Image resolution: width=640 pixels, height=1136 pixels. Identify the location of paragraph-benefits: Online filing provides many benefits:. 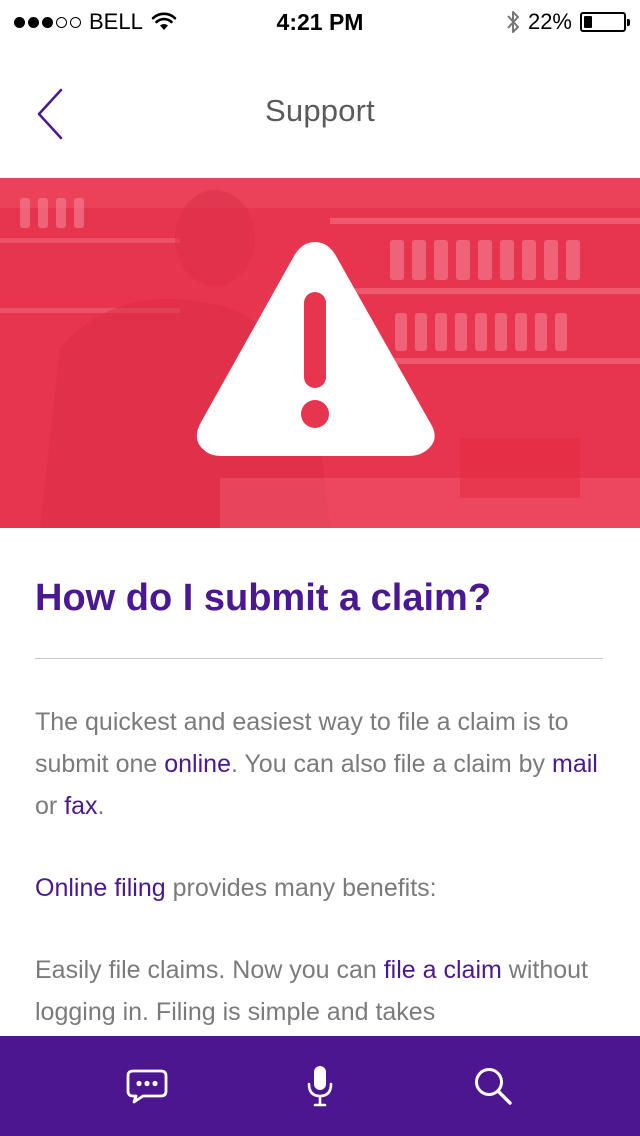
(320, 888).